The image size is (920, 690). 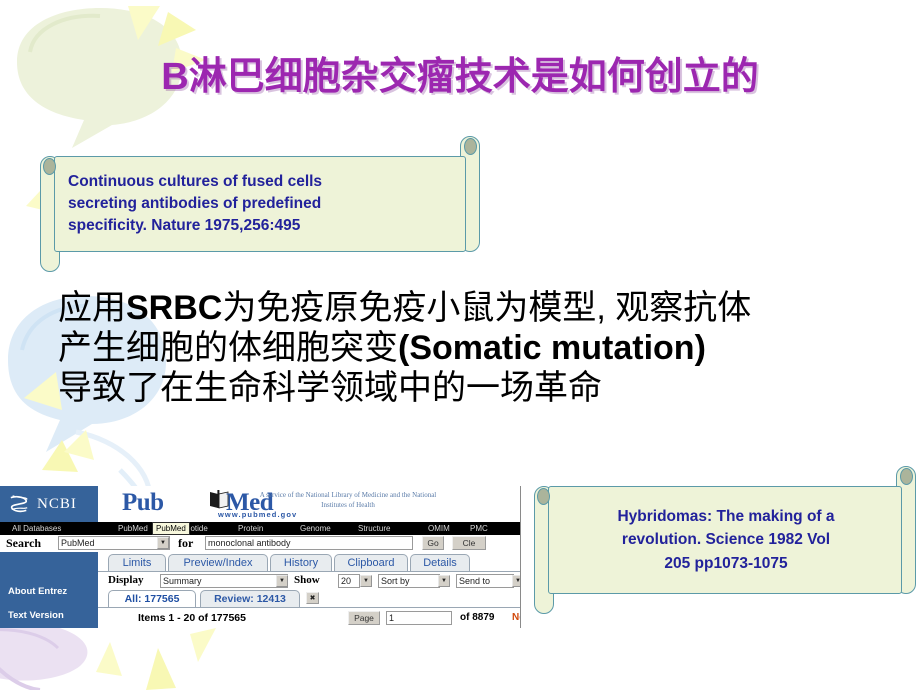 I want to click on go-button: Go, so click(x=433, y=543).